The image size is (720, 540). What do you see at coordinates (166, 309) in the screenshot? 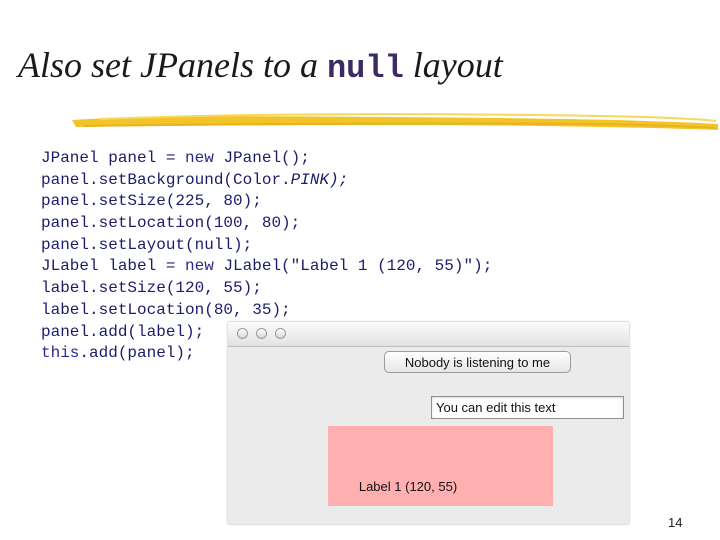
I see `code-text: label.setLocation(80, 35);` at bounding box center [166, 309].